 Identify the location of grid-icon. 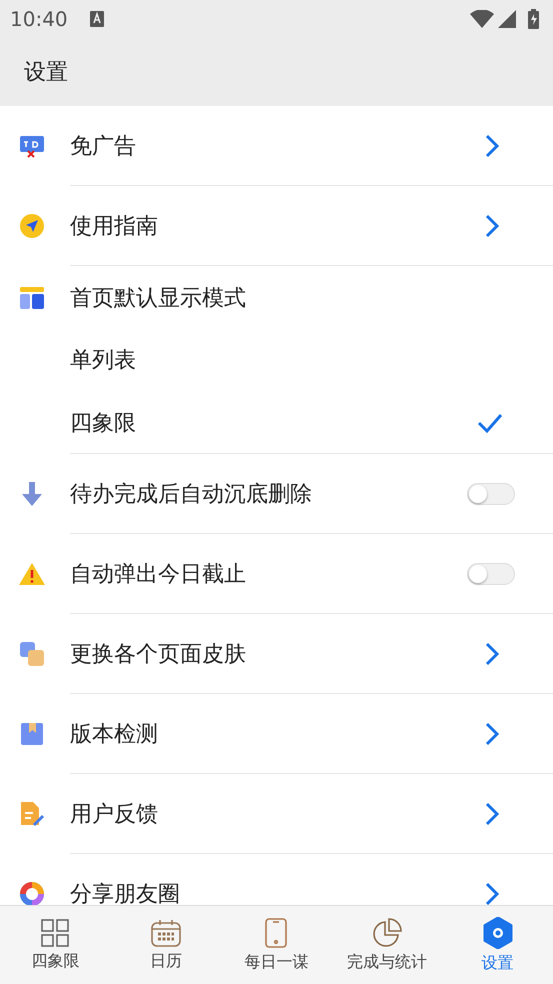
(55, 932).